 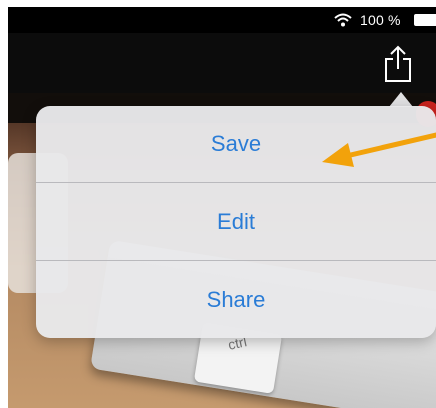 What do you see at coordinates (398, 64) in the screenshot?
I see `share-icon` at bounding box center [398, 64].